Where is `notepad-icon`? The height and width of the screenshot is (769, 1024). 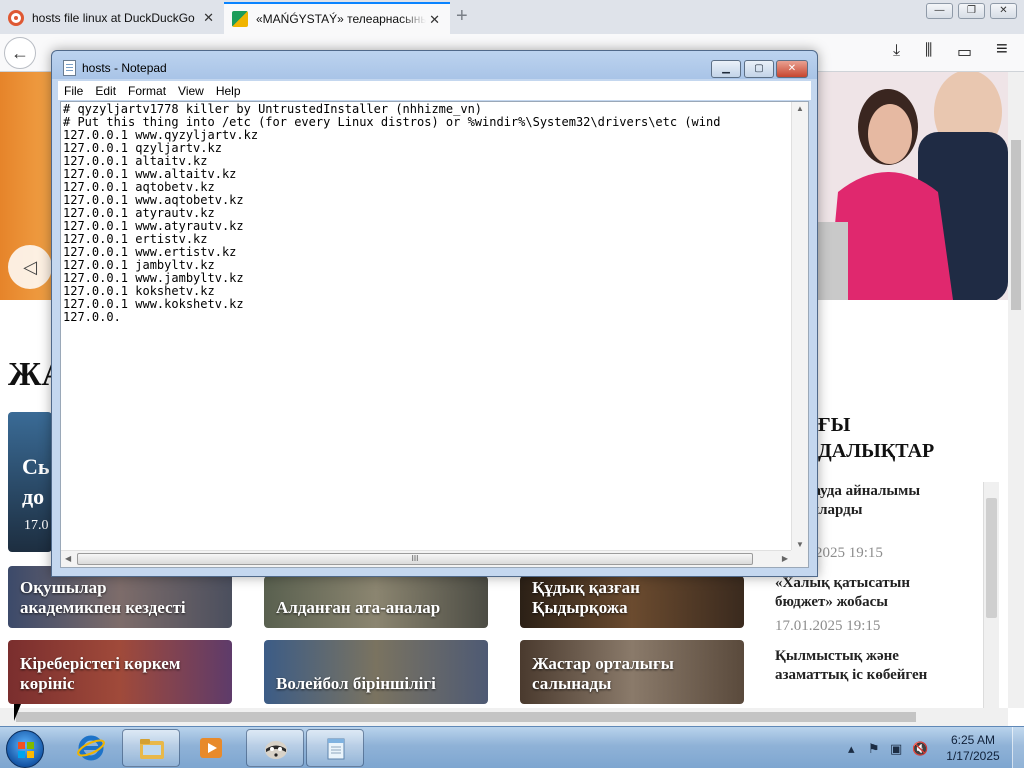
notepad-icon is located at coordinates (69, 68).